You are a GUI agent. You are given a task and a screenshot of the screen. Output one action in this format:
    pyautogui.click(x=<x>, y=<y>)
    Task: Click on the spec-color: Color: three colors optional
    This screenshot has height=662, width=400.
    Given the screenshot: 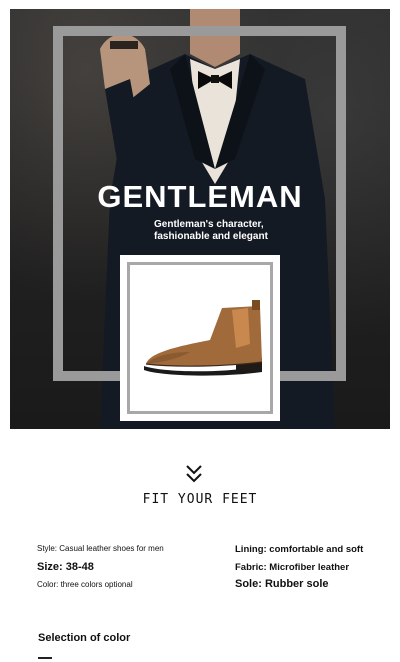 What is the action you would take?
    pyautogui.click(x=85, y=584)
    